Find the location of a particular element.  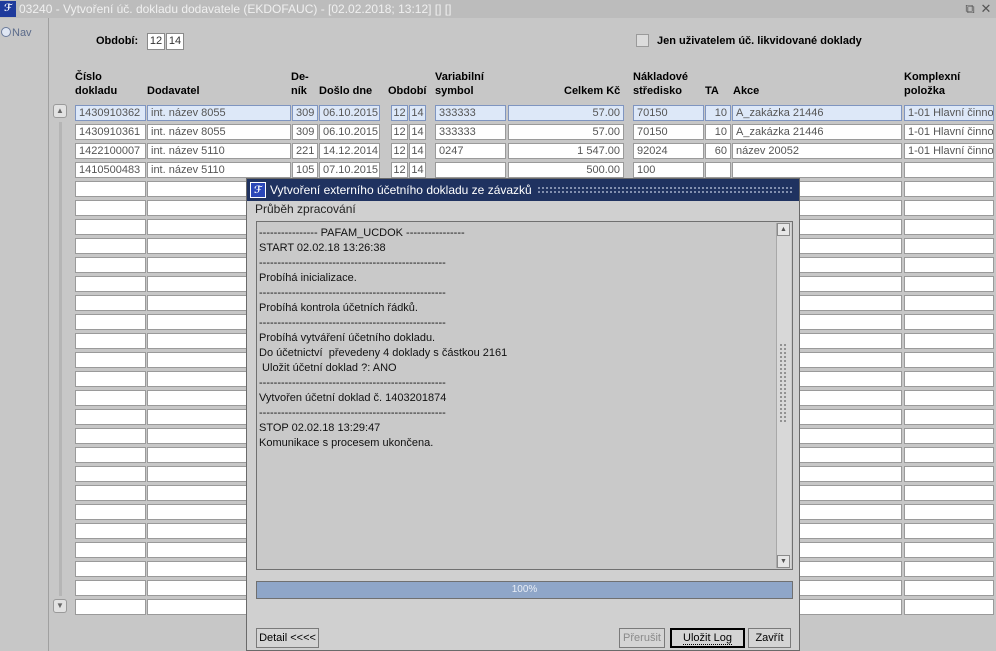

close-icon: ✕ is located at coordinates (986, 9).